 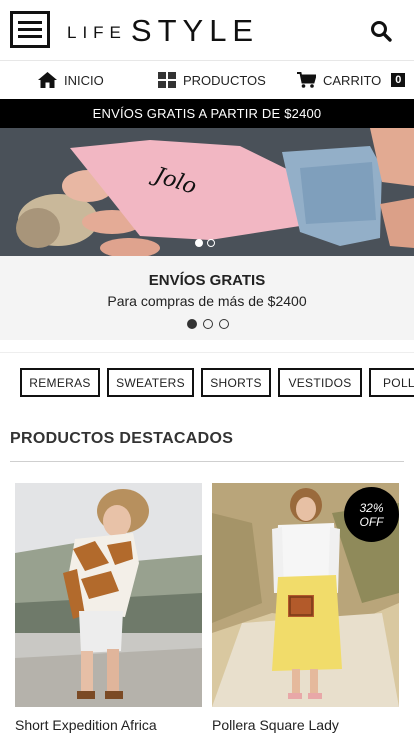 What do you see at coordinates (398, 80) in the screenshot?
I see `cart-count-badge: 0` at bounding box center [398, 80].